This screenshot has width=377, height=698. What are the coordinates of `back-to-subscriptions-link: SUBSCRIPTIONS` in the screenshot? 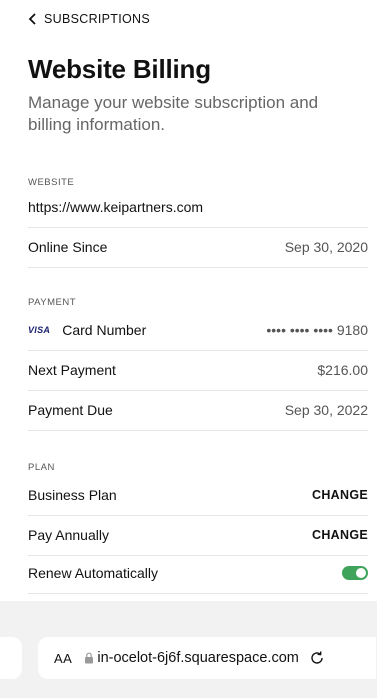 It's located at (89, 19).